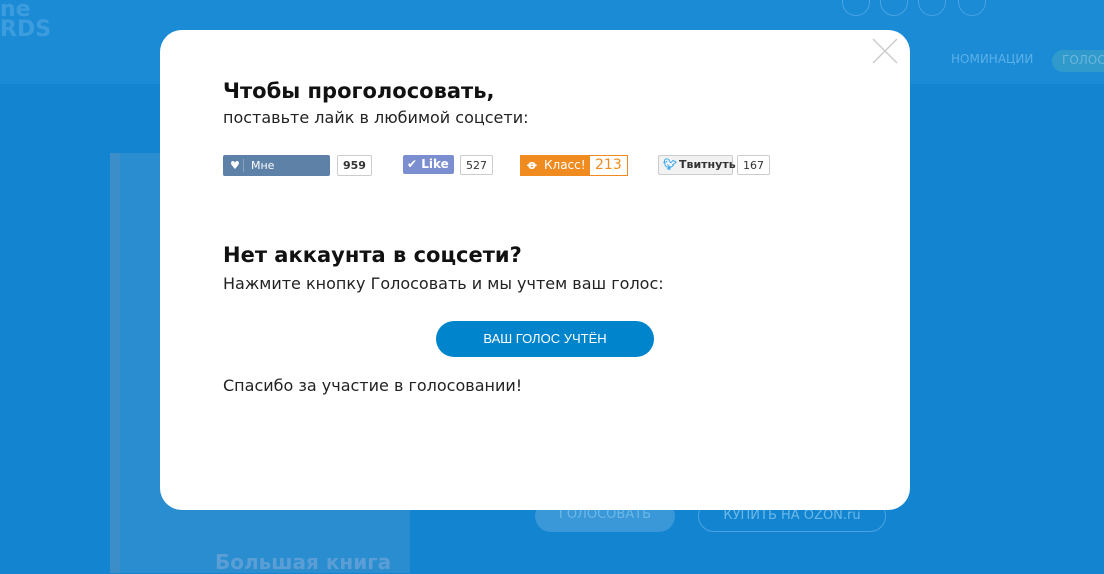 This screenshot has width=1104, height=574. What do you see at coordinates (1078, 61) in the screenshot?
I see `nav-vote: ГОЛОС` at bounding box center [1078, 61].